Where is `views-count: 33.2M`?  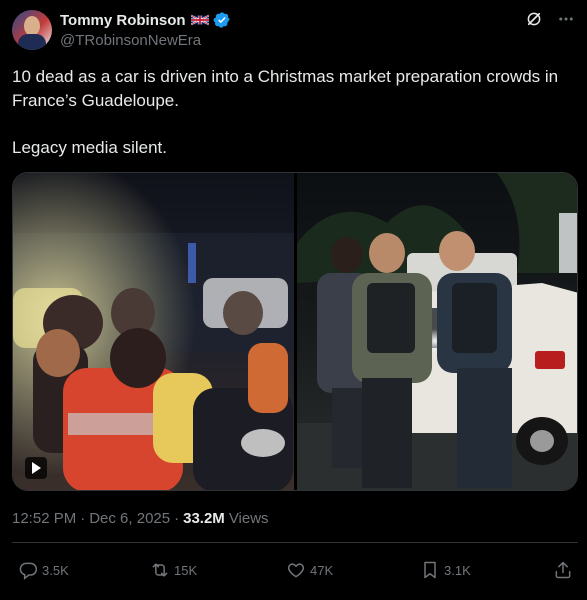 views-count: 33.2M is located at coordinates (204, 518).